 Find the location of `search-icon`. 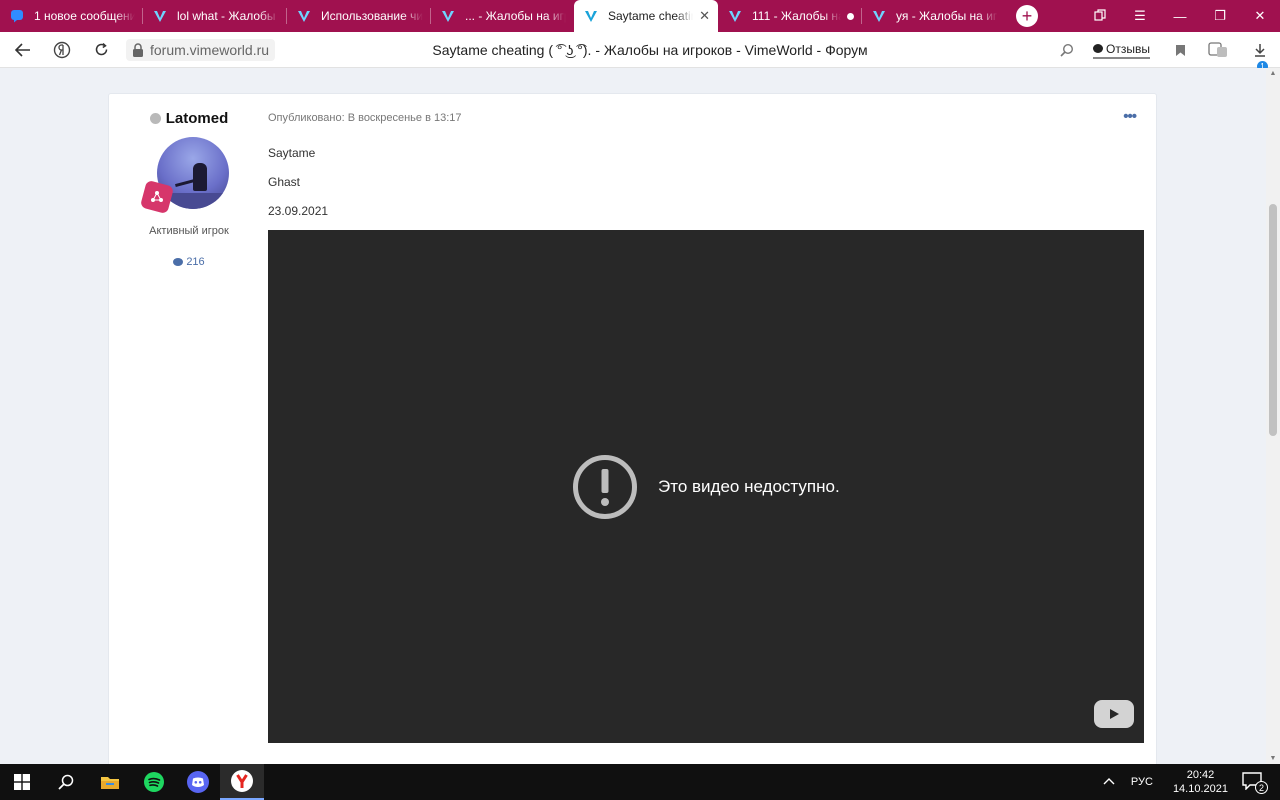

search-icon is located at coordinates (66, 782).